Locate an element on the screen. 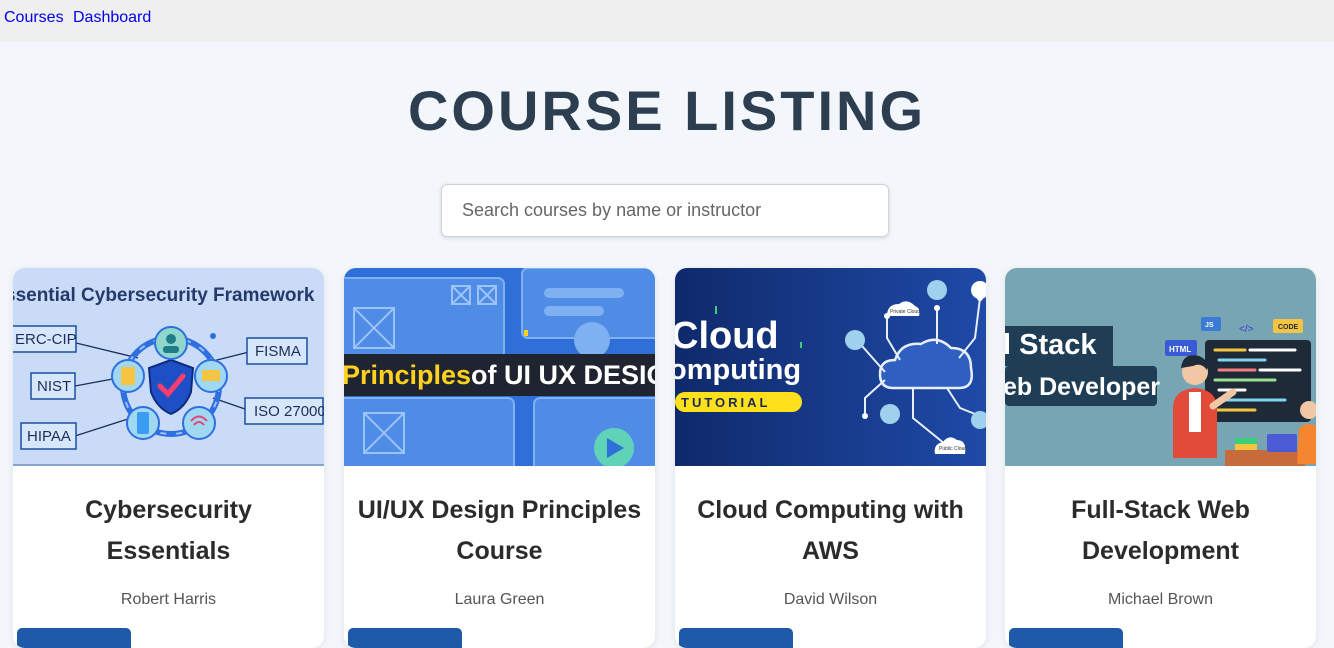 This screenshot has height=648, width=1334. course-title: UI/UX Design Principles Course is located at coordinates (499, 530).